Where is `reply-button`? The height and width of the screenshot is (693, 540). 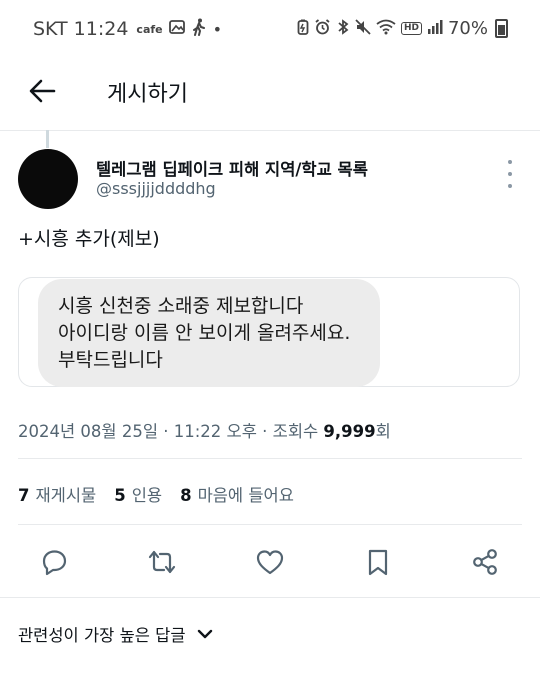
reply-button is located at coordinates (54, 562).